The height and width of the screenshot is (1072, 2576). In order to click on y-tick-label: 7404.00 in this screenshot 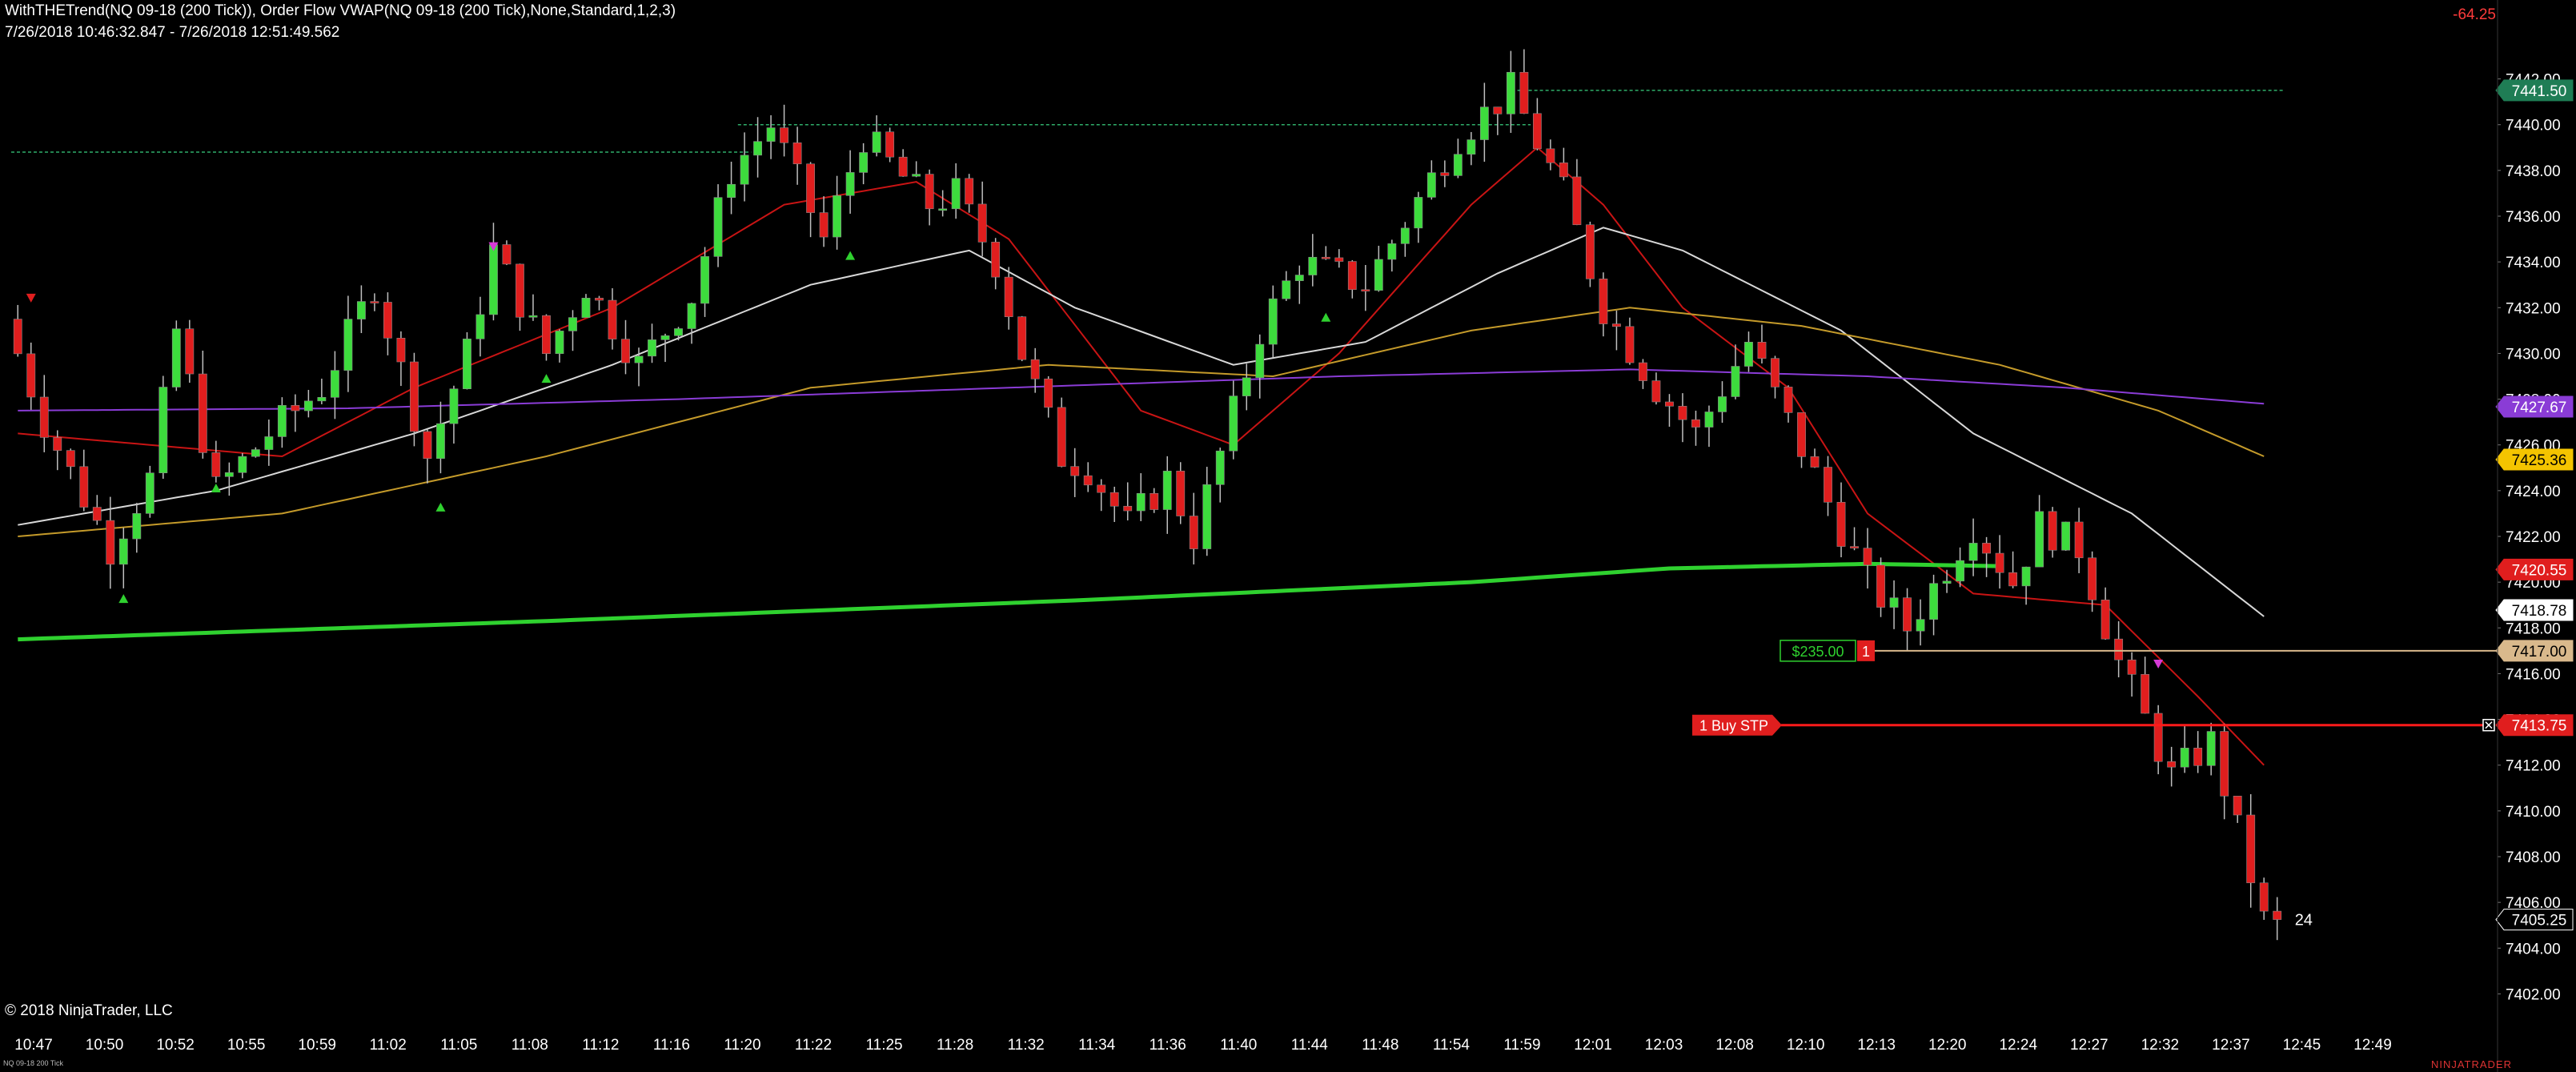, I will do `click(2534, 949)`.